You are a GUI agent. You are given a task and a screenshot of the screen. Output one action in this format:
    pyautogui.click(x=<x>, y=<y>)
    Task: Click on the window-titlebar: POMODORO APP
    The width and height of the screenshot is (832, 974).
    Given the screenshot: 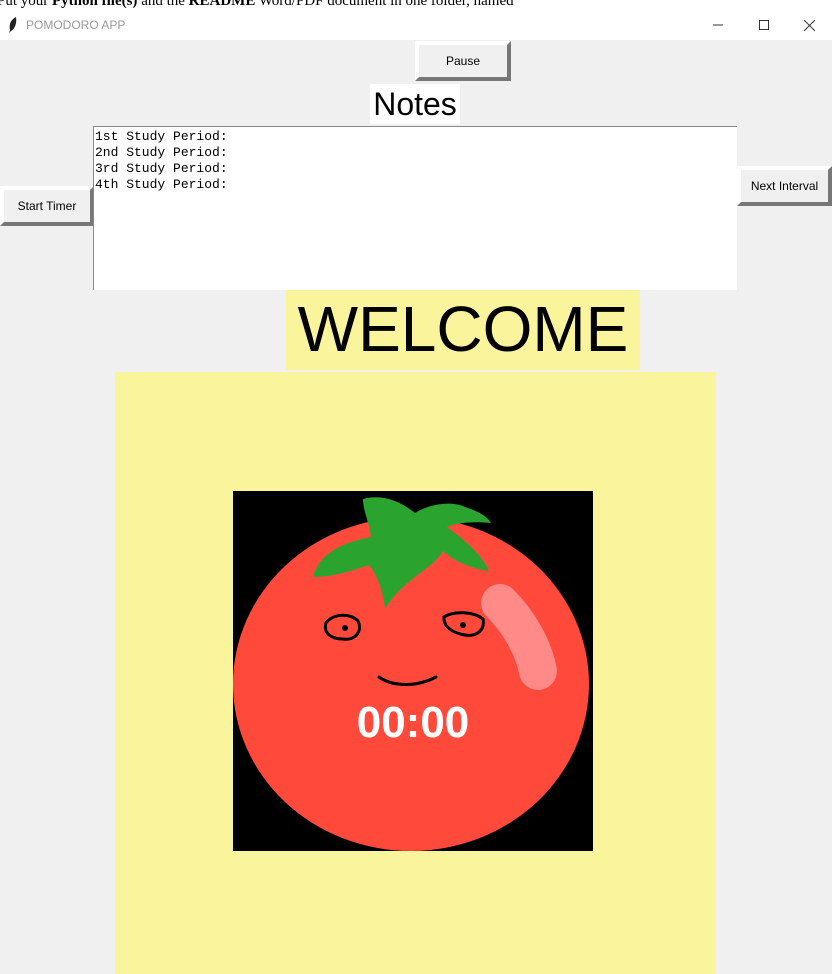 What is the action you would take?
    pyautogui.click(x=416, y=25)
    